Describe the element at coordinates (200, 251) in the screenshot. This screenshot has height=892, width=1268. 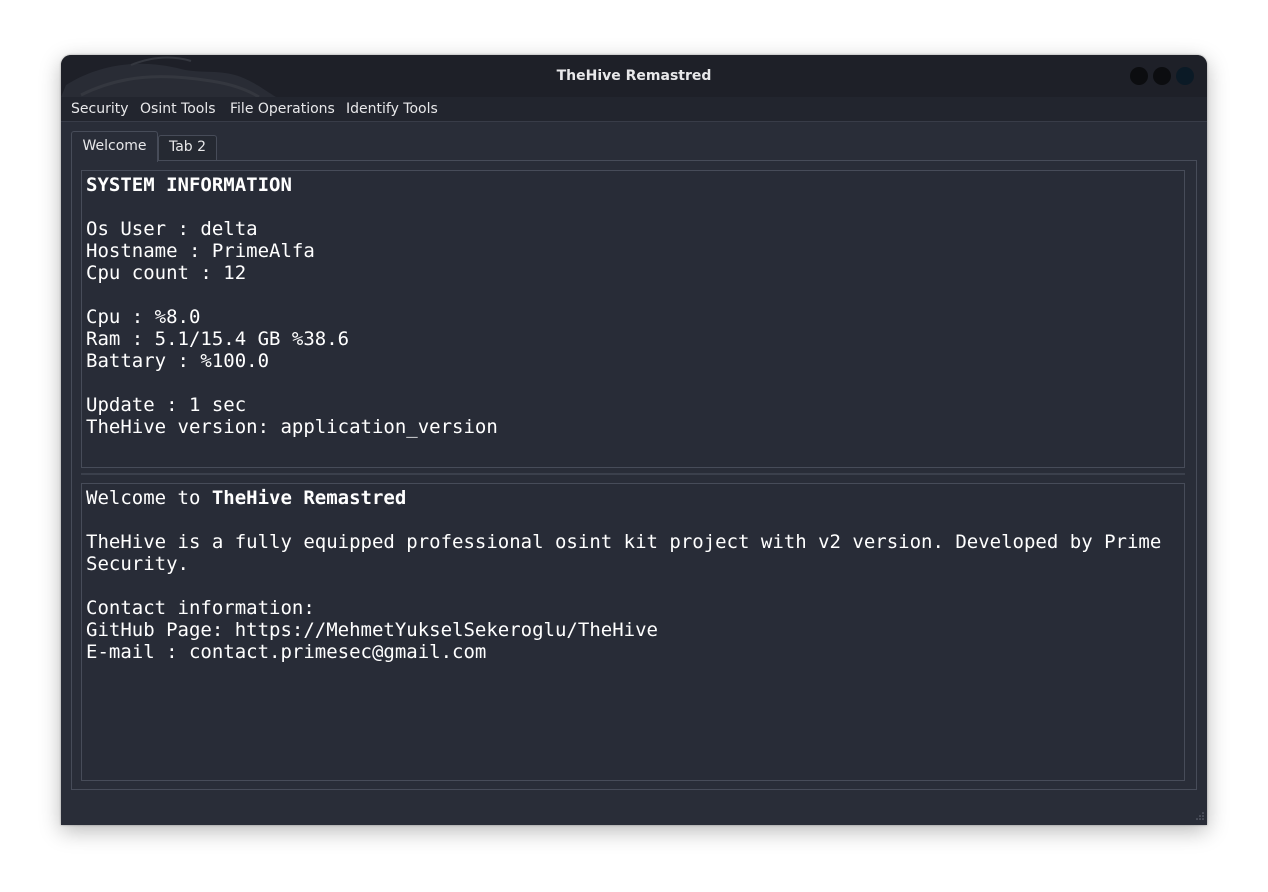
I see `hostname-line: Hostname : PrimeAlfa` at that location.